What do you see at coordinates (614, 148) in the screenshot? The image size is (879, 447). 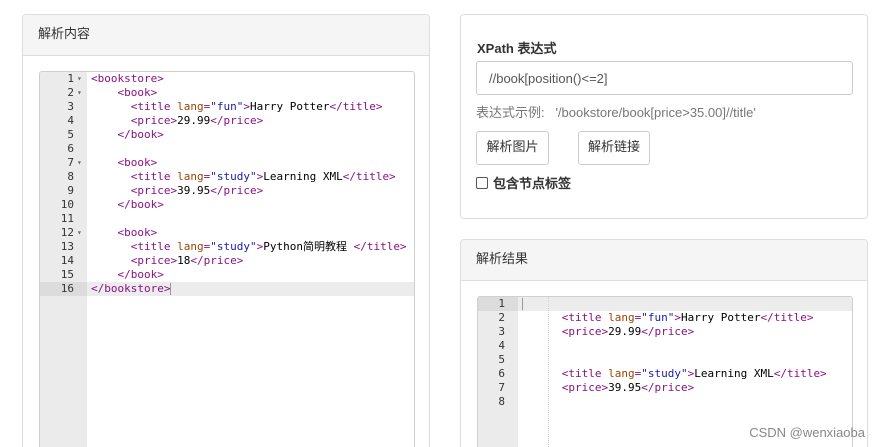 I see `parse-links-button: 解析链接` at bounding box center [614, 148].